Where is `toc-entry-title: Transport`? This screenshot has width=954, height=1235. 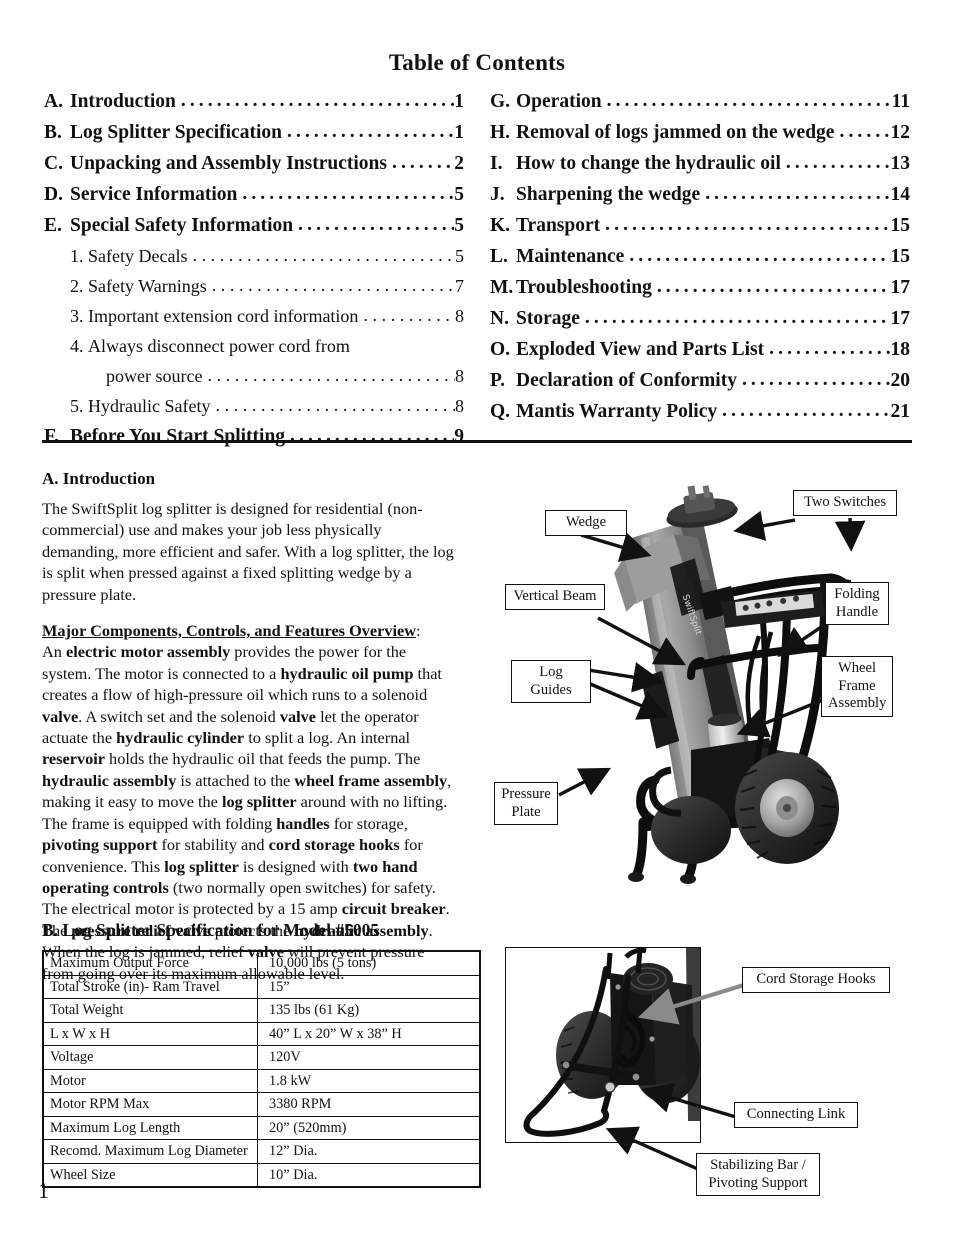 toc-entry-title: Transport is located at coordinates (558, 225).